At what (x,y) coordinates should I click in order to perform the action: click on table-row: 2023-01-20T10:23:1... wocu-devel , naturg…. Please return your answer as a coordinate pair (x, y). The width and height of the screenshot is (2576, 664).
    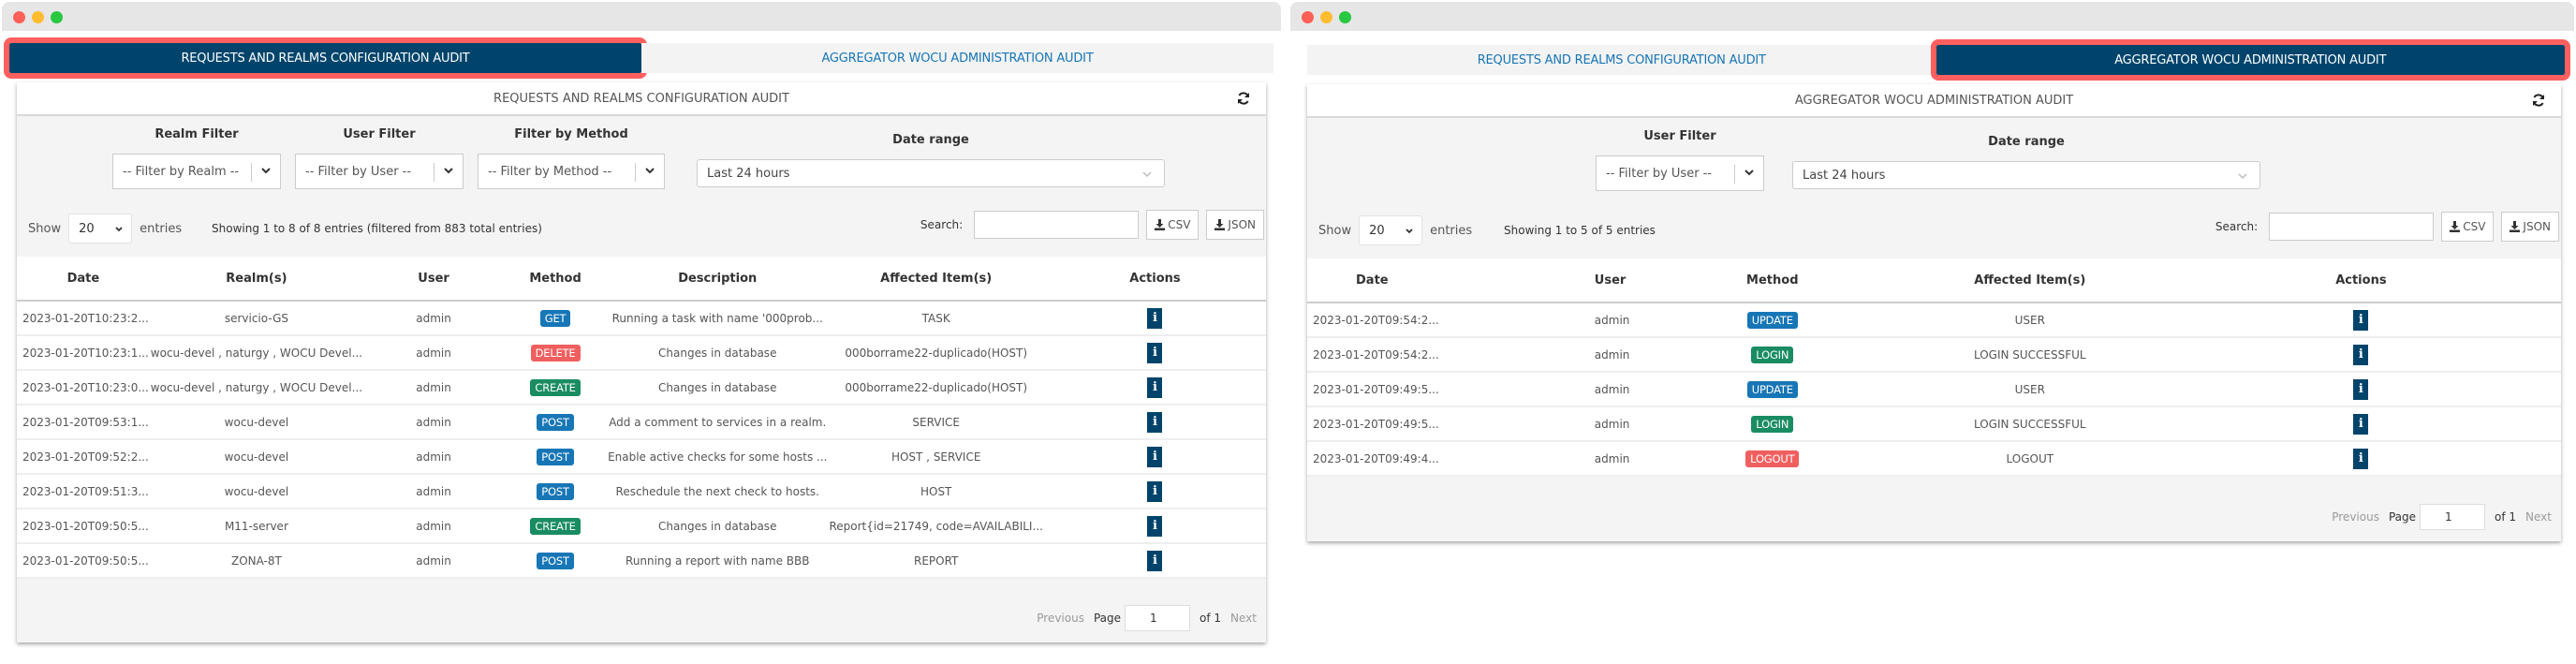
    Looking at the image, I should click on (641, 353).